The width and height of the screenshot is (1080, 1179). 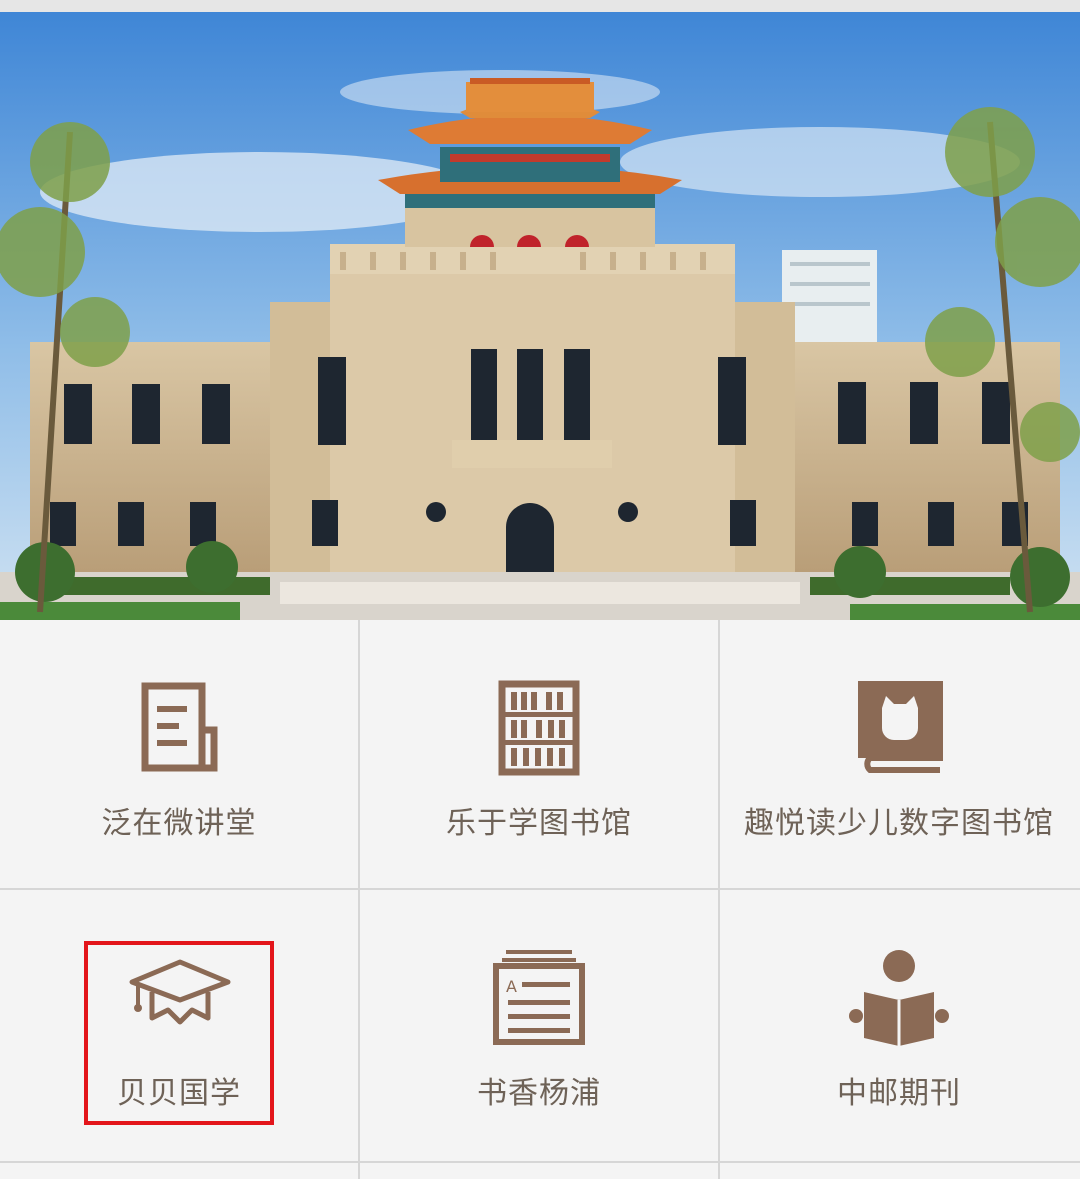 I want to click on grid-item-shuxiang-yangpu: A 书香杨浦, so click(x=539, y=1024).